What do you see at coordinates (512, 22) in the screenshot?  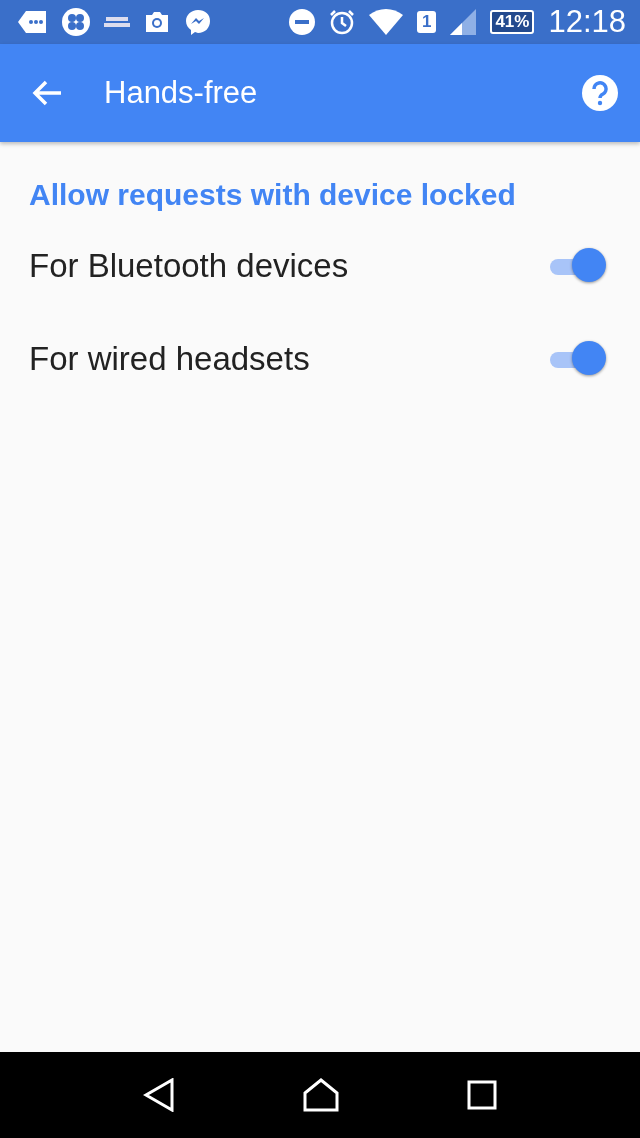 I see `battery-indicator: 41%` at bounding box center [512, 22].